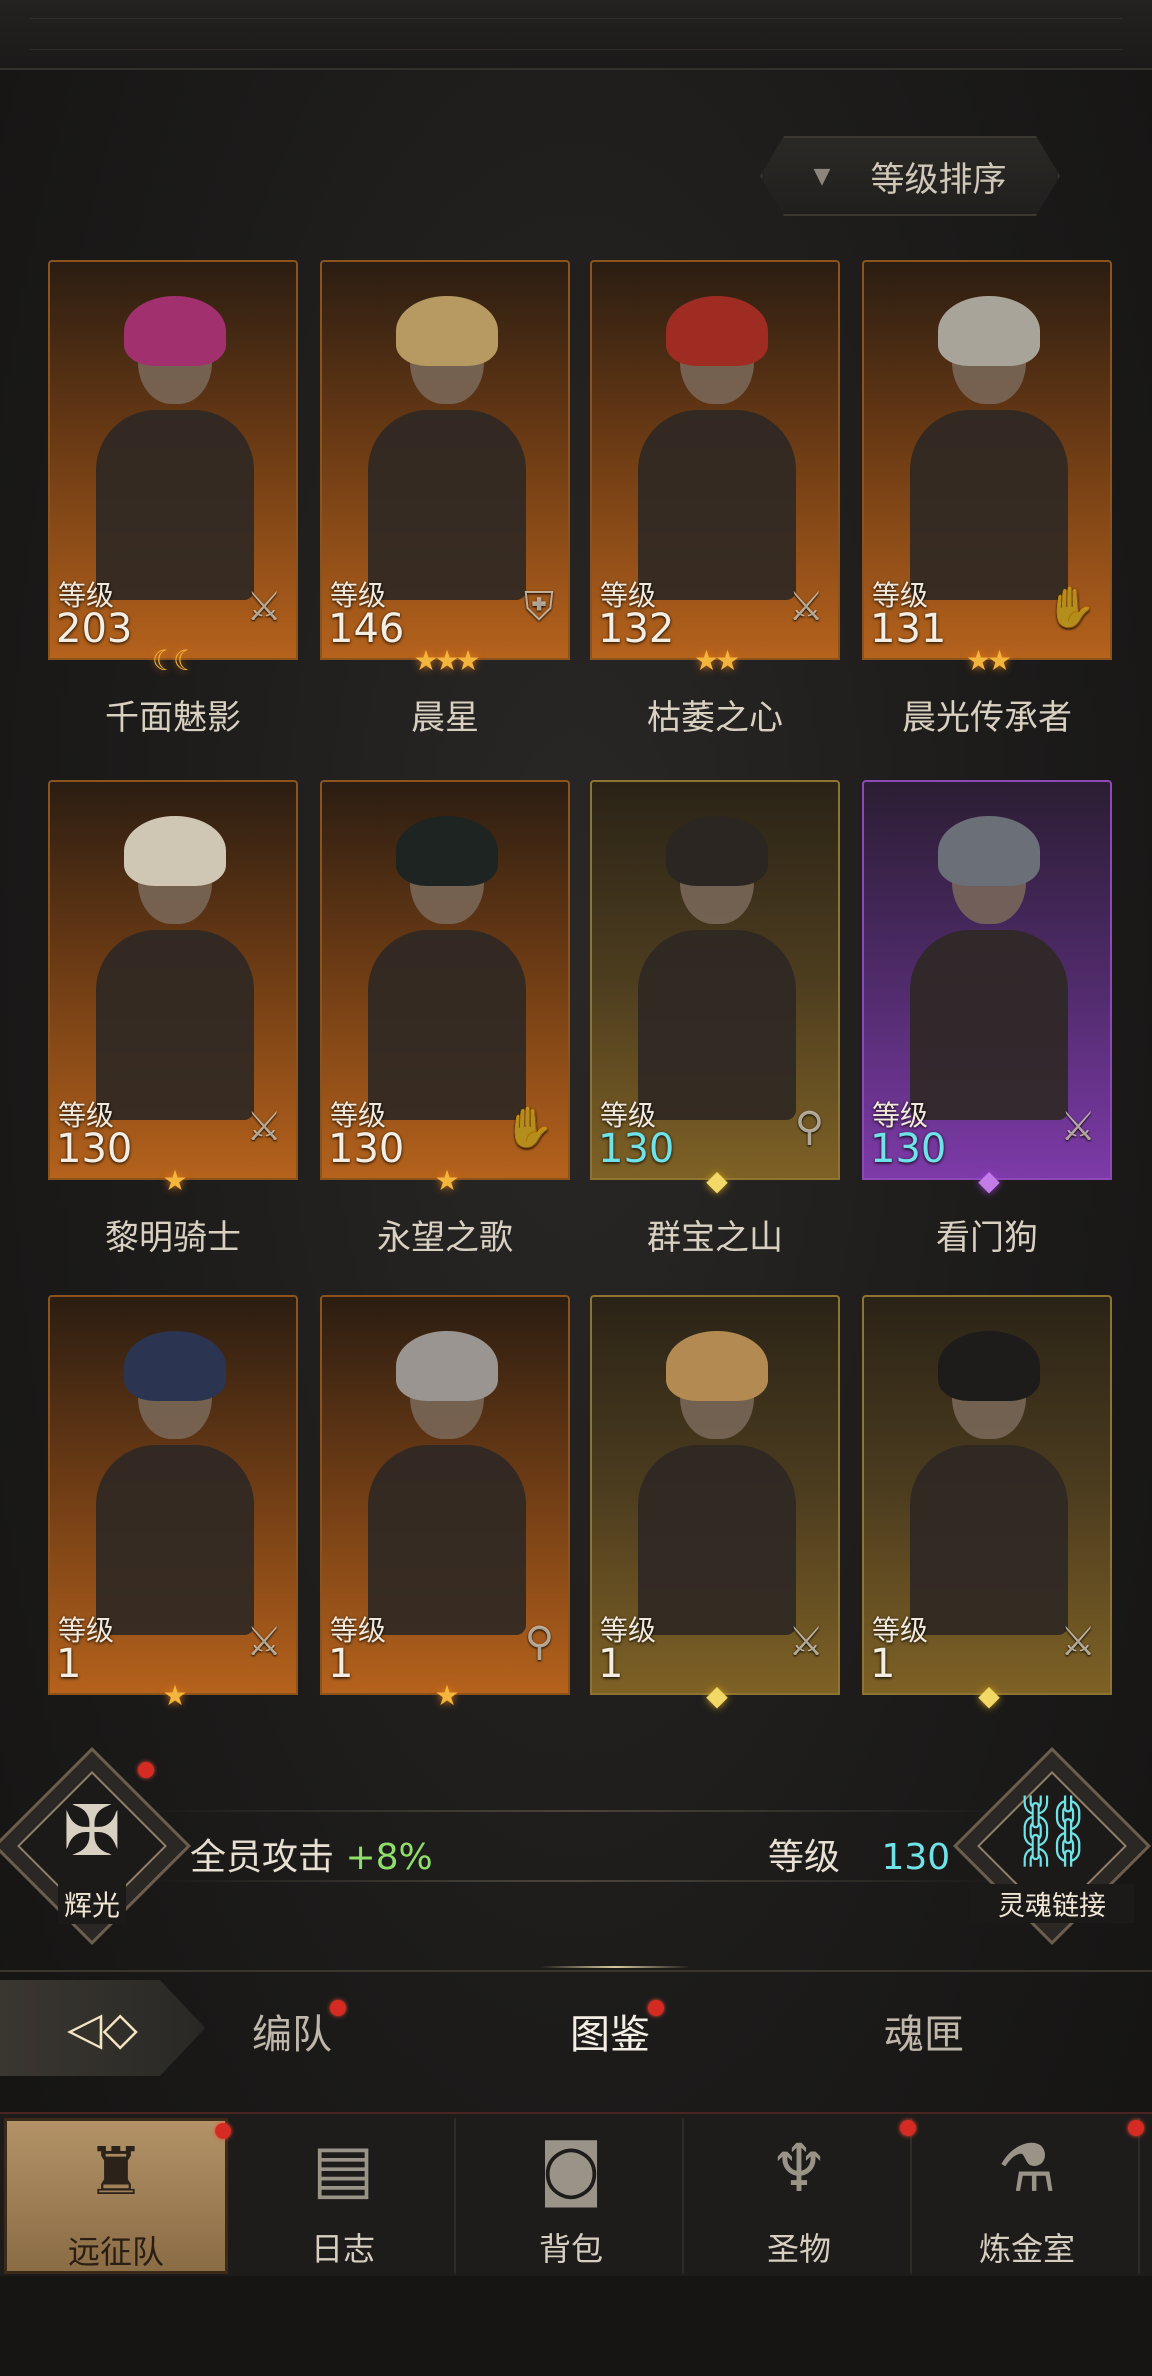 The image size is (1152, 2376). I want to click on arrow-left-icon: ◁◇, so click(102, 2028).